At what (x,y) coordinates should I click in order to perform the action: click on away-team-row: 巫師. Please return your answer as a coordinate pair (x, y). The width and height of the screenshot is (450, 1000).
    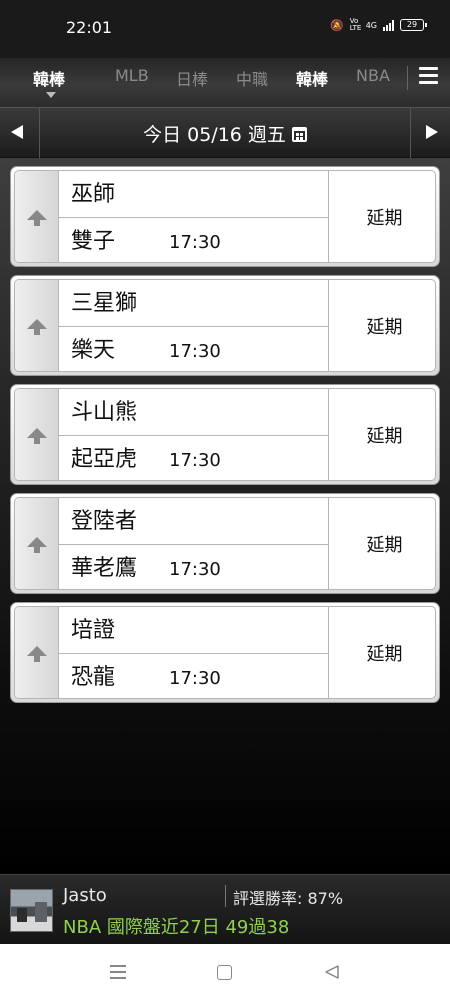
    Looking at the image, I should click on (193, 194).